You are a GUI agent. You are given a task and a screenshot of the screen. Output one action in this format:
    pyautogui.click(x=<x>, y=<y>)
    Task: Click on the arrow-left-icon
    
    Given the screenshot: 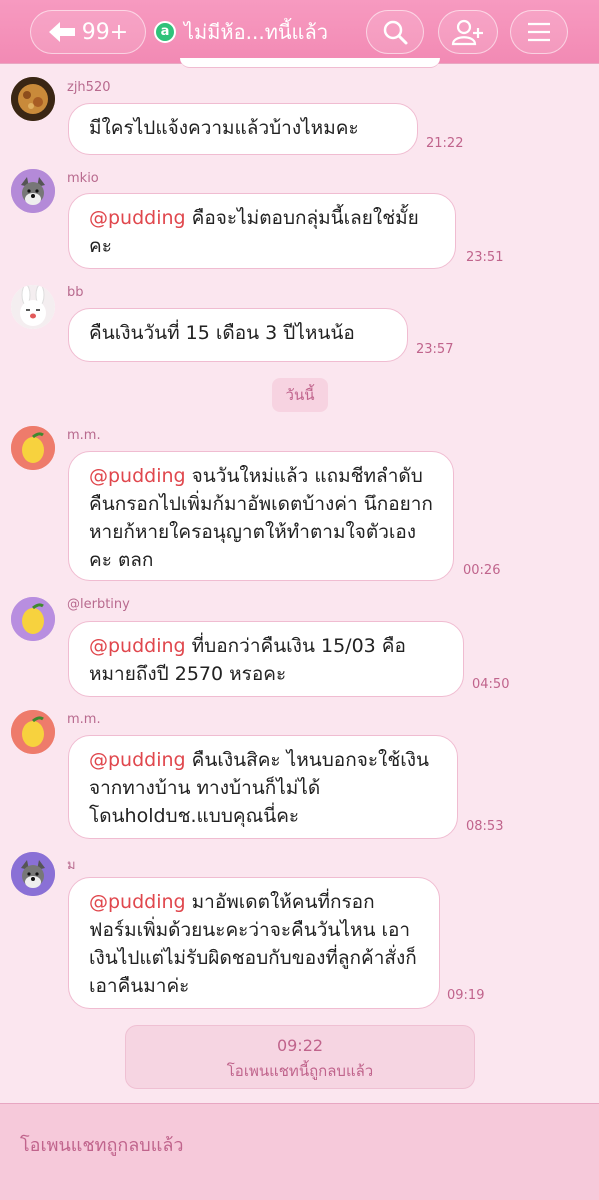 What is the action you would take?
    pyautogui.click(x=61, y=32)
    